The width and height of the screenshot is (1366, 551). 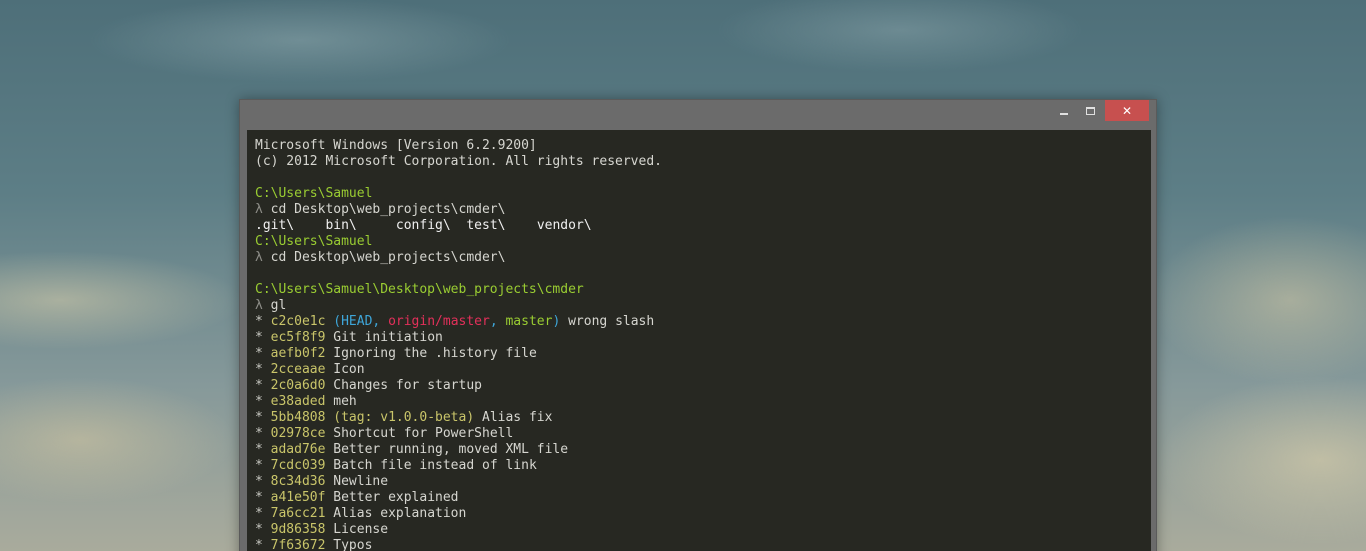 I want to click on title-bar: ✕, so click(x=698, y=115).